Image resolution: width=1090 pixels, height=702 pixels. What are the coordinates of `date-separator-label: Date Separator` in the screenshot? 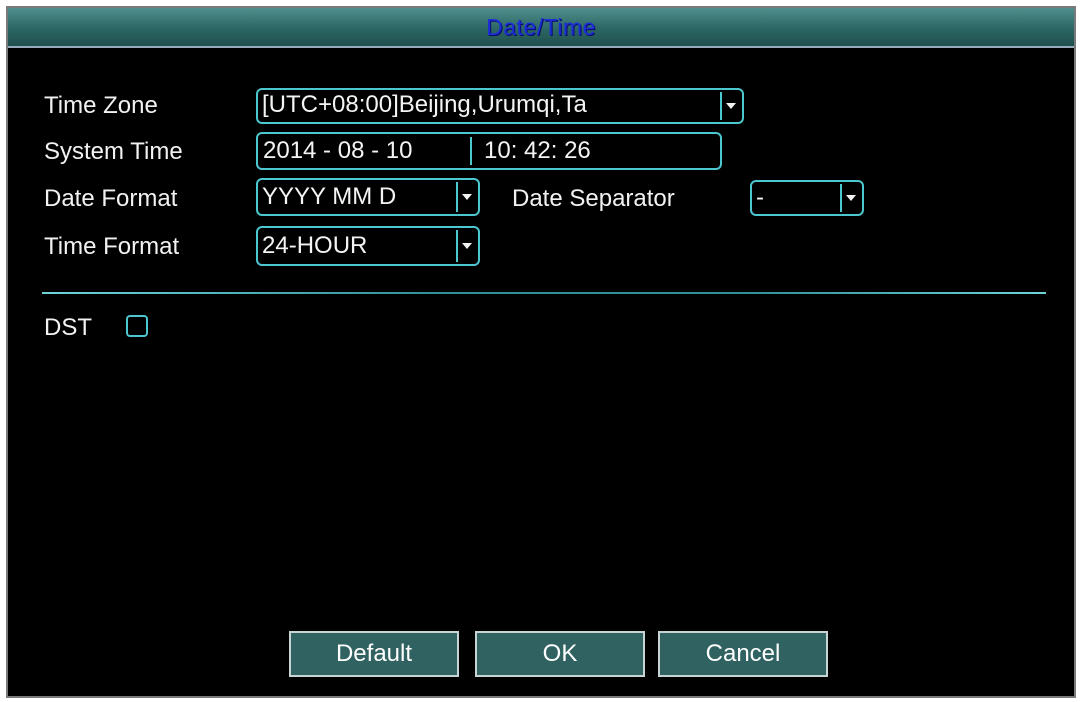 It's located at (593, 198).